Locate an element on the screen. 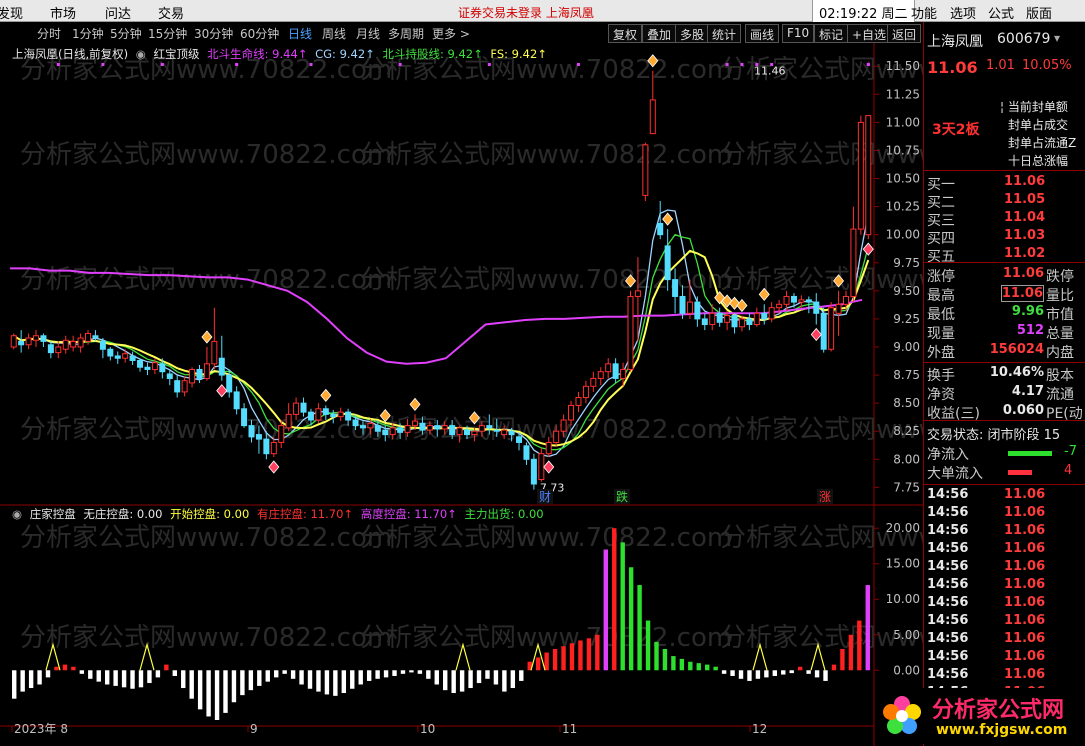 The width and height of the screenshot is (1085, 746). toolbar-button-6: 标记 is located at coordinates (831, 33).